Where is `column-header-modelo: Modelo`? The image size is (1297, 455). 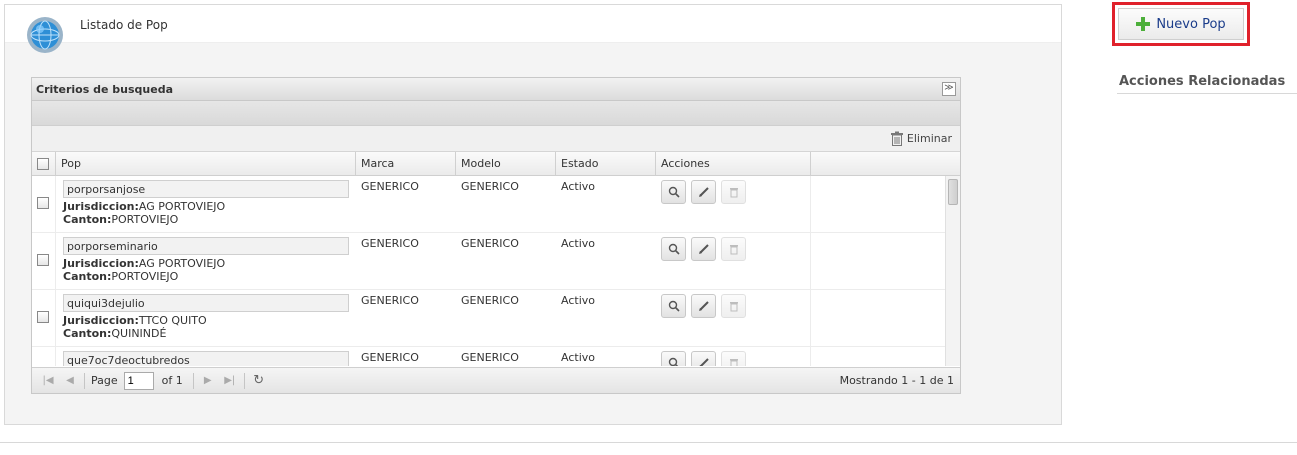
column-header-modelo: Modelo is located at coordinates (506, 163).